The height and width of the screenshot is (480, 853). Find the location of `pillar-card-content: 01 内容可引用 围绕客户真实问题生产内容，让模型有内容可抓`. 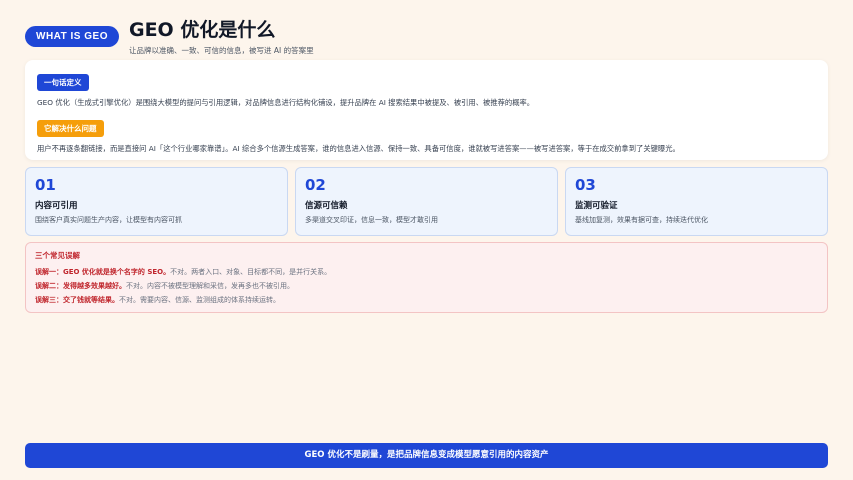

pillar-card-content: 01 内容可引用 围绕客户真实问题生产内容，让模型有内容可抓 is located at coordinates (156, 201).